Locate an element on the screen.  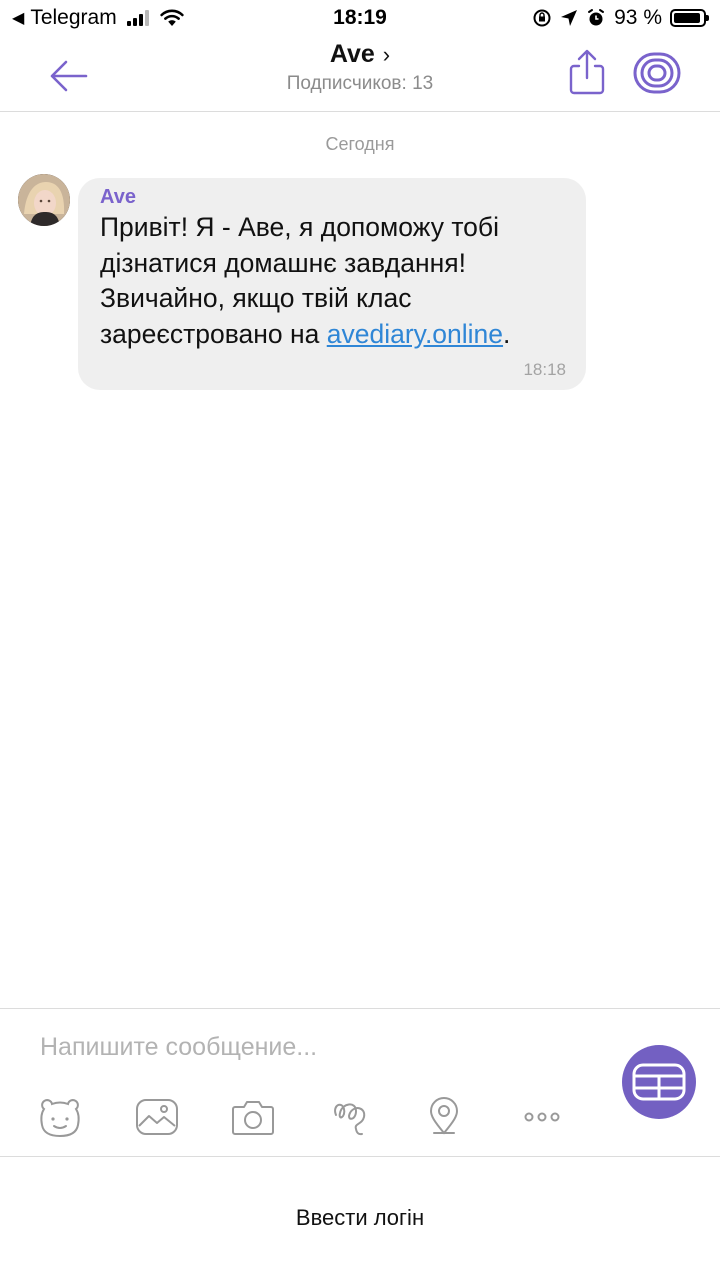
message-link: avediary.online is located at coordinates (415, 334).